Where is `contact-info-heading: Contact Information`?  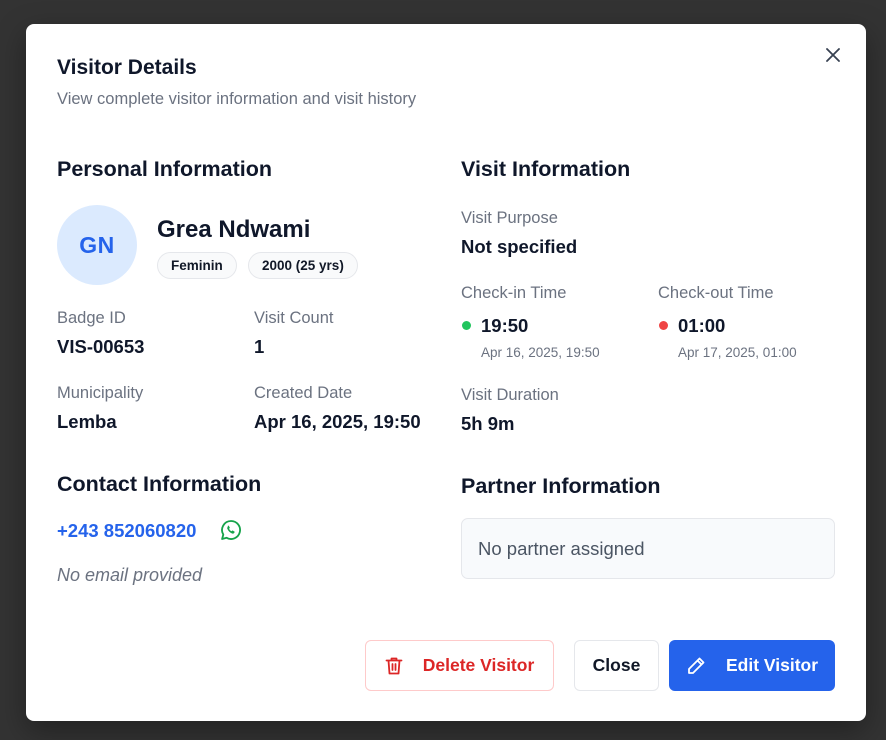 contact-info-heading: Contact Information is located at coordinates (159, 484).